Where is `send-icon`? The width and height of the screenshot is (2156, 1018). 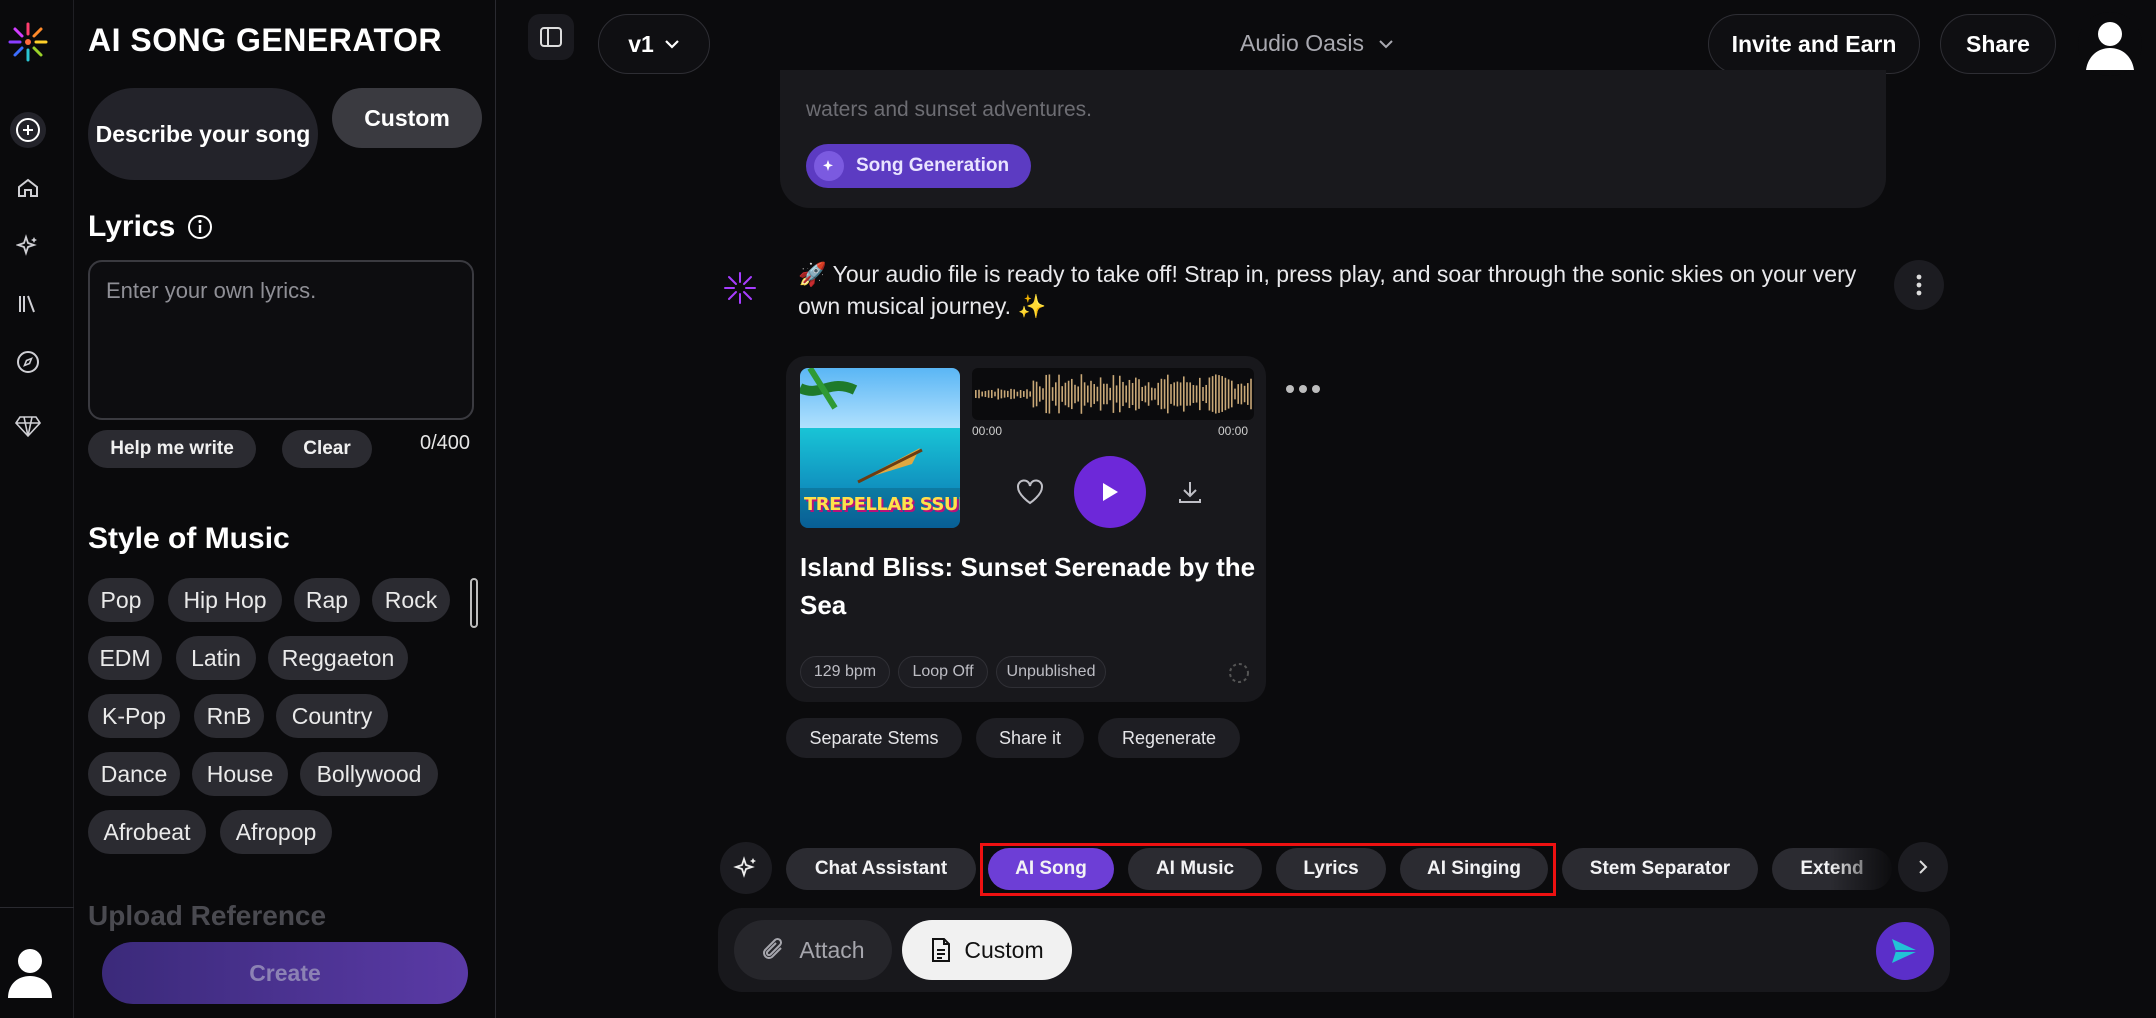 send-icon is located at coordinates (1905, 951).